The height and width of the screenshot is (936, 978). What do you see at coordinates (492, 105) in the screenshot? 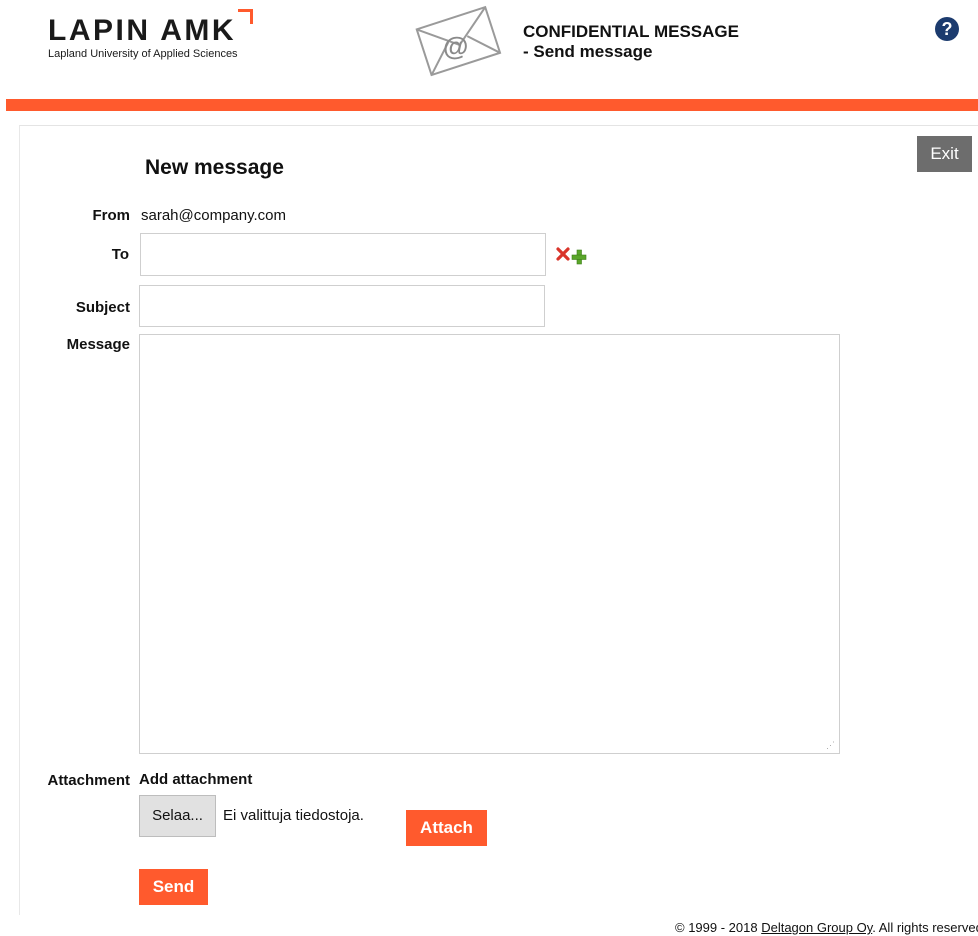
I see `accent-bar` at bounding box center [492, 105].